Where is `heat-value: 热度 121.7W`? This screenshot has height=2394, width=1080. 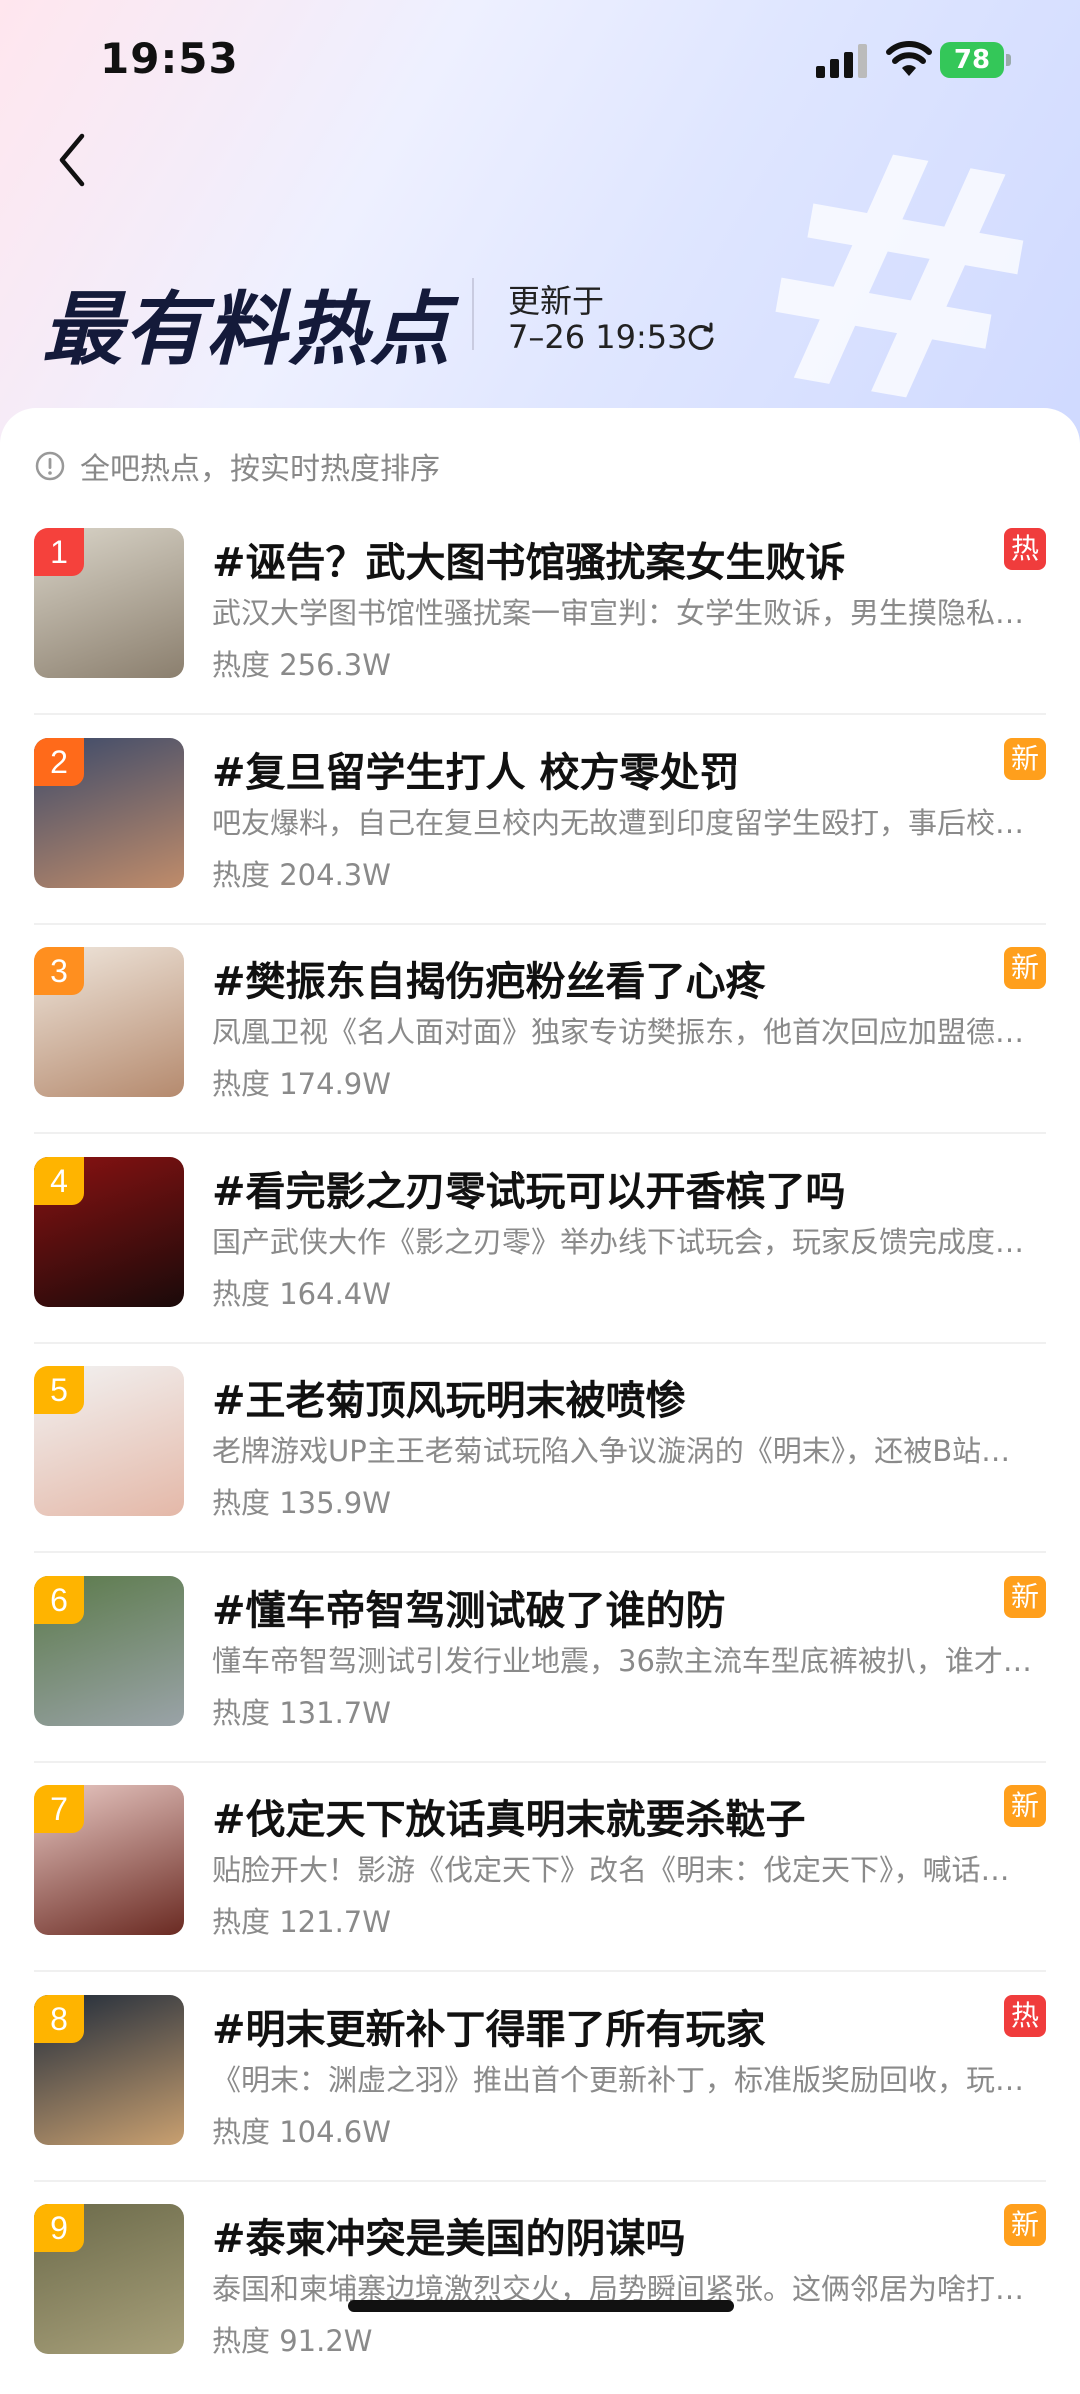
heat-value: 热度 121.7W is located at coordinates (301, 1922).